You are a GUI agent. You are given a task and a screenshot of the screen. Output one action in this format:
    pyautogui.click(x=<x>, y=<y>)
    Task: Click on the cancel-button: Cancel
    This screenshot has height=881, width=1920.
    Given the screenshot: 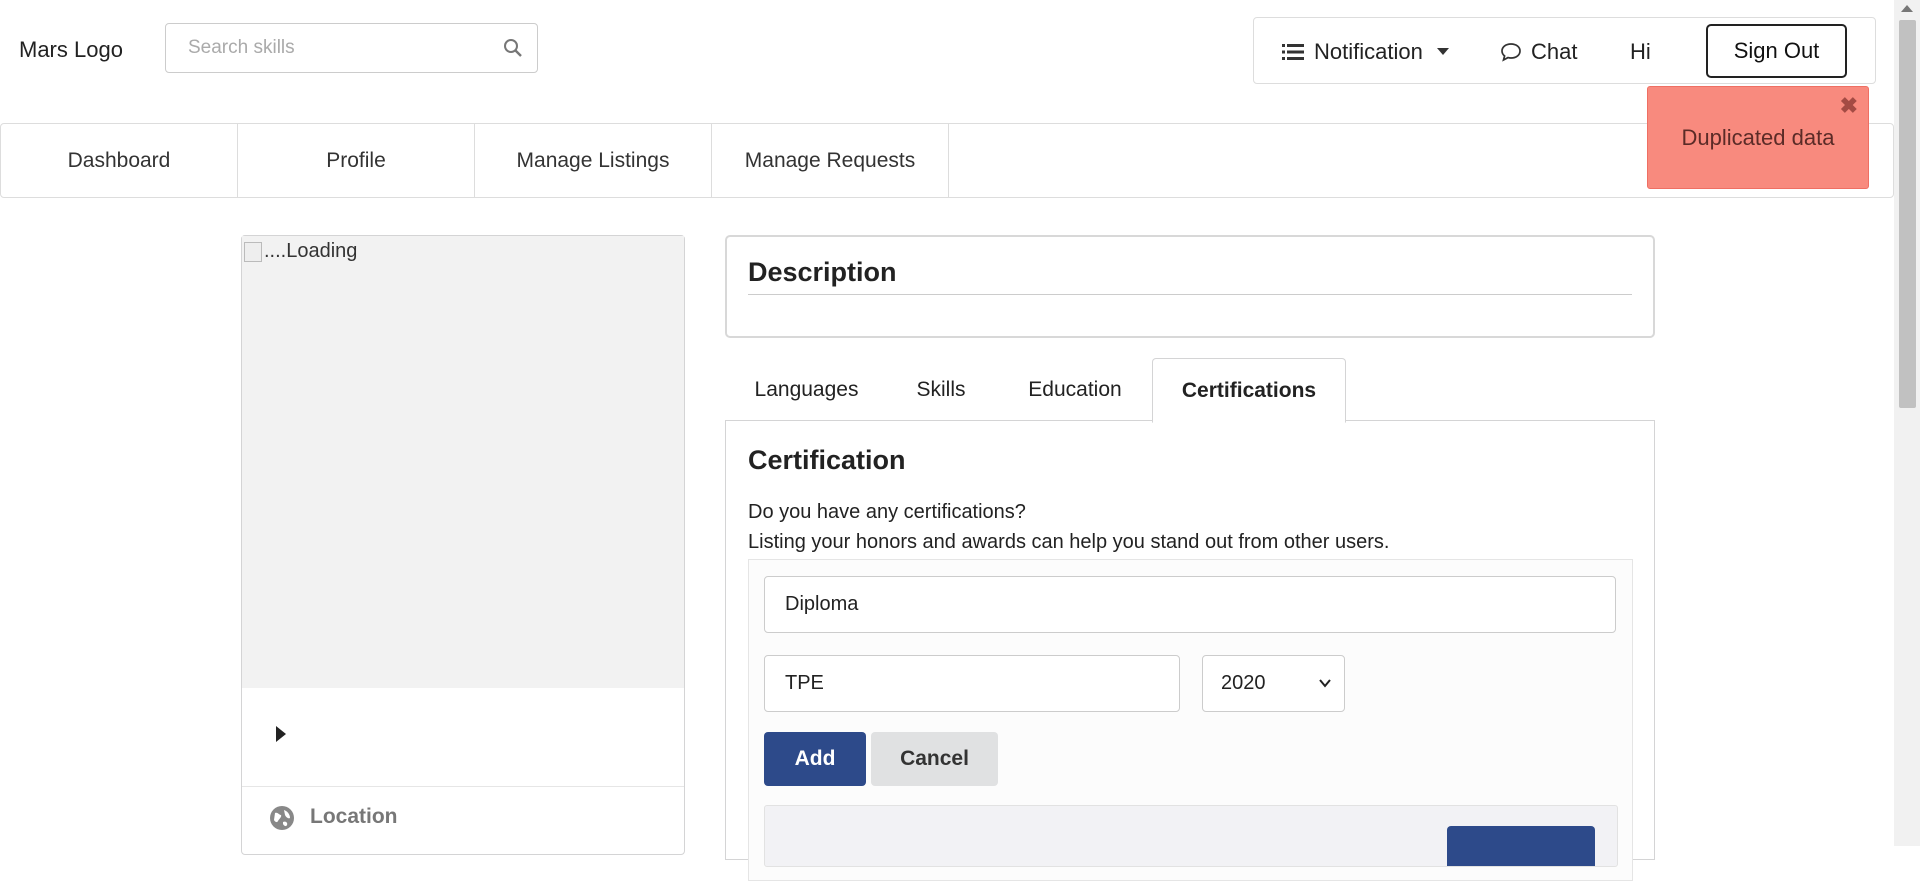 What is the action you would take?
    pyautogui.click(x=934, y=759)
    